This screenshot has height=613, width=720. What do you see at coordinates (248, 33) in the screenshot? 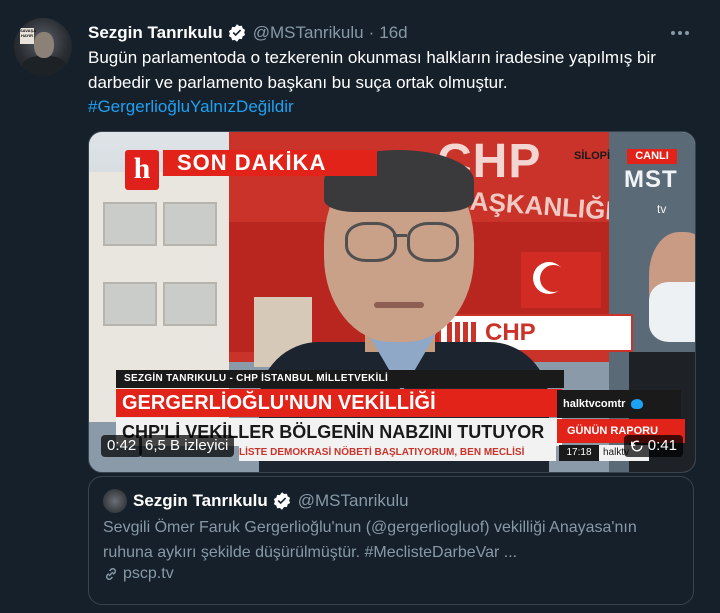
I see `tweet-header: Sezgin Tanrıkulu @MSTanrikulu · 16d` at bounding box center [248, 33].